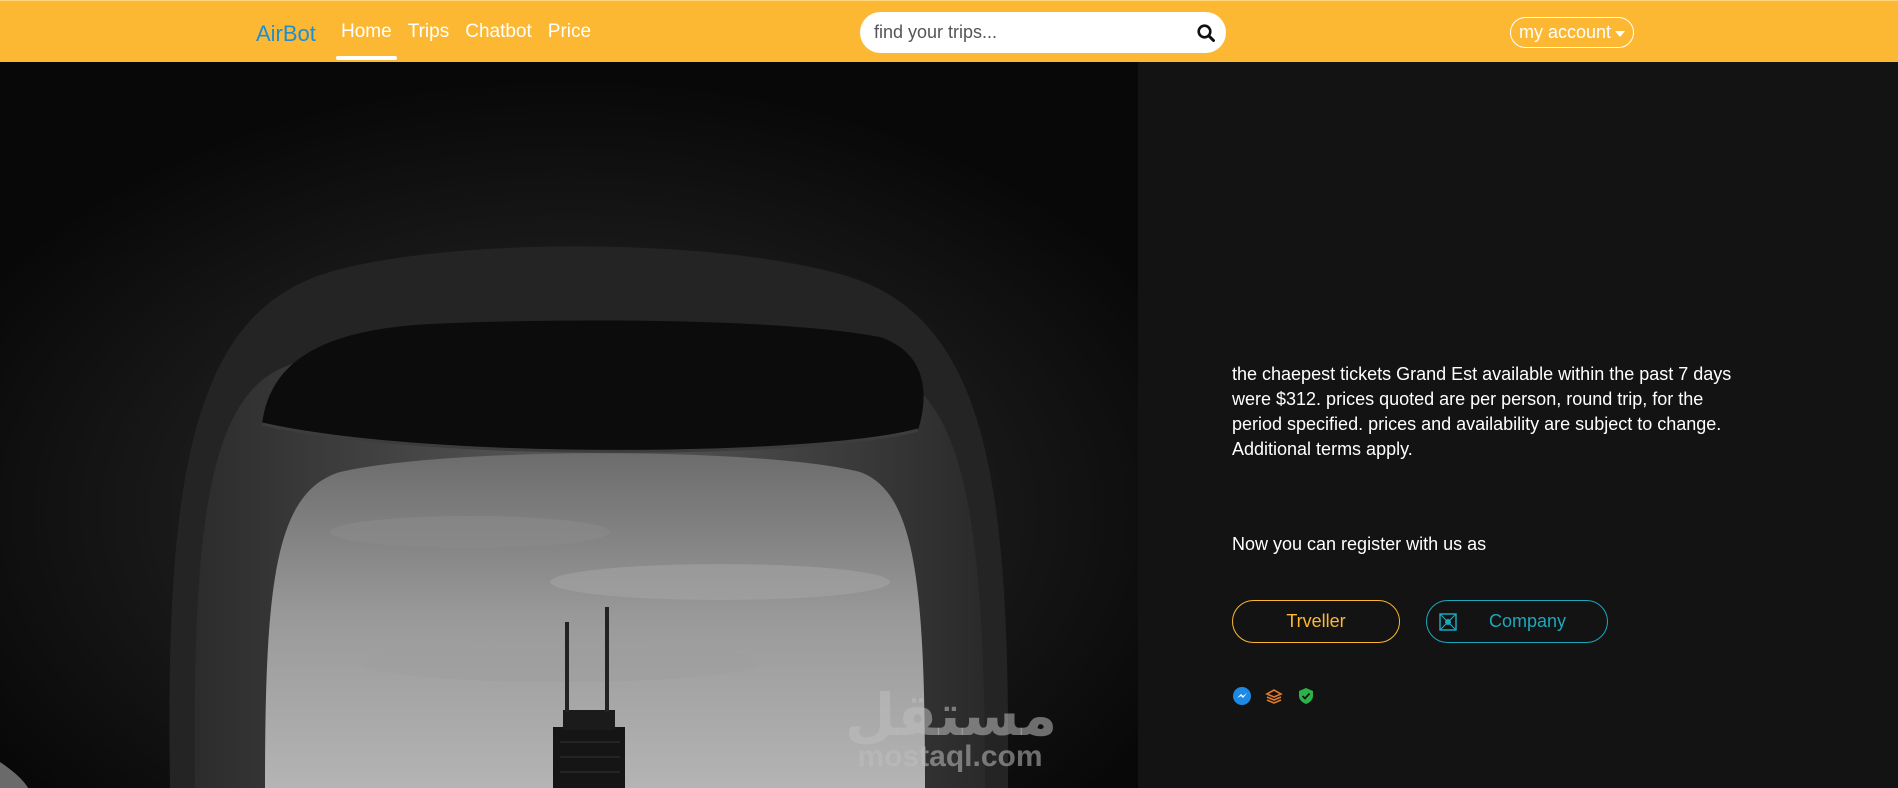  Describe the element at coordinates (1448, 622) in the screenshot. I see `company-icon` at that location.